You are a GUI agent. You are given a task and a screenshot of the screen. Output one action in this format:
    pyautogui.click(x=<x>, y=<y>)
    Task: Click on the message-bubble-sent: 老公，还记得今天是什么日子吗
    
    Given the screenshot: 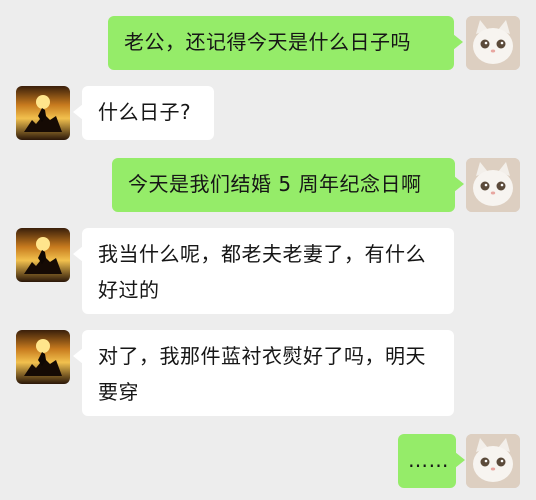 What is the action you would take?
    pyautogui.click(x=285, y=43)
    